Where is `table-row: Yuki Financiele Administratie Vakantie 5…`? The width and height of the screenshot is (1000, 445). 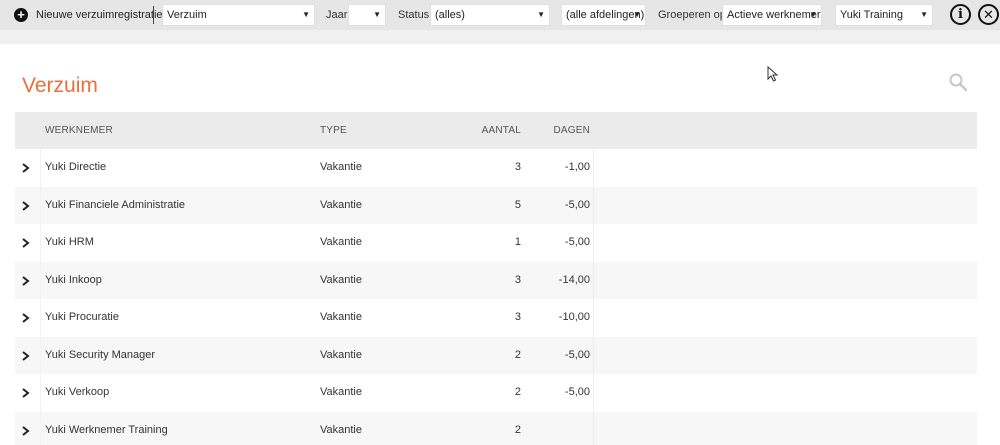
table-row: Yuki Financiele Administratie Vakantie 5… is located at coordinates (496, 205).